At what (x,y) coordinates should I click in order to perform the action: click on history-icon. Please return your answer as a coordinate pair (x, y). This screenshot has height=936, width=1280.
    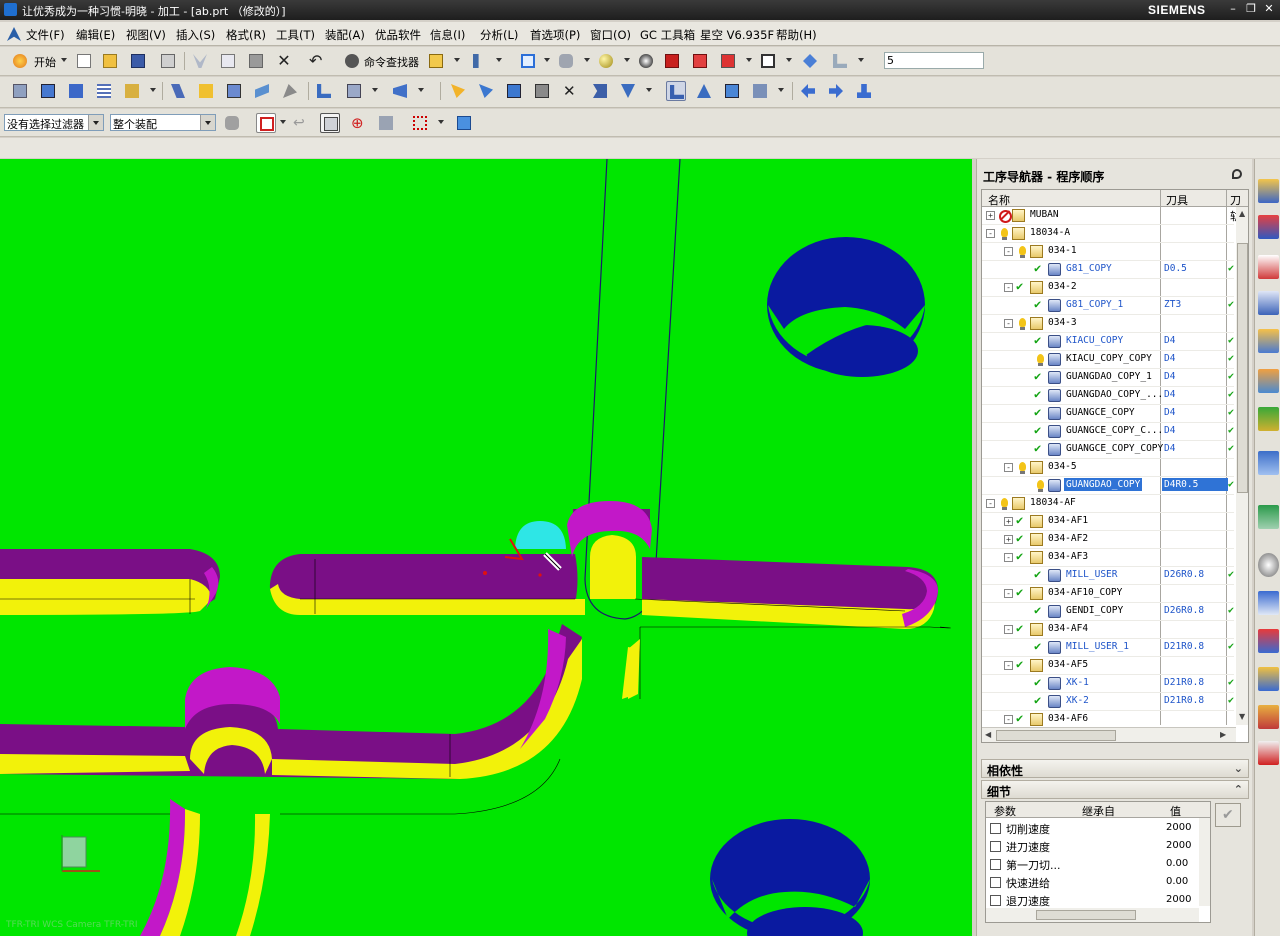
    Looking at the image, I should click on (1268, 463).